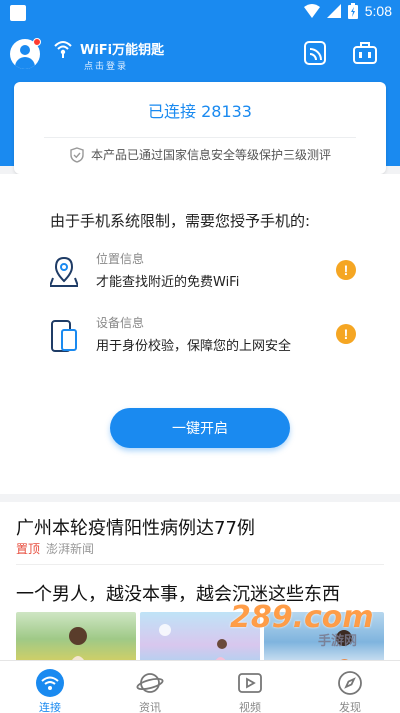 Image resolution: width=400 pixels, height=713 pixels. What do you see at coordinates (150, 707) in the screenshot?
I see `tab-label: 资讯` at bounding box center [150, 707].